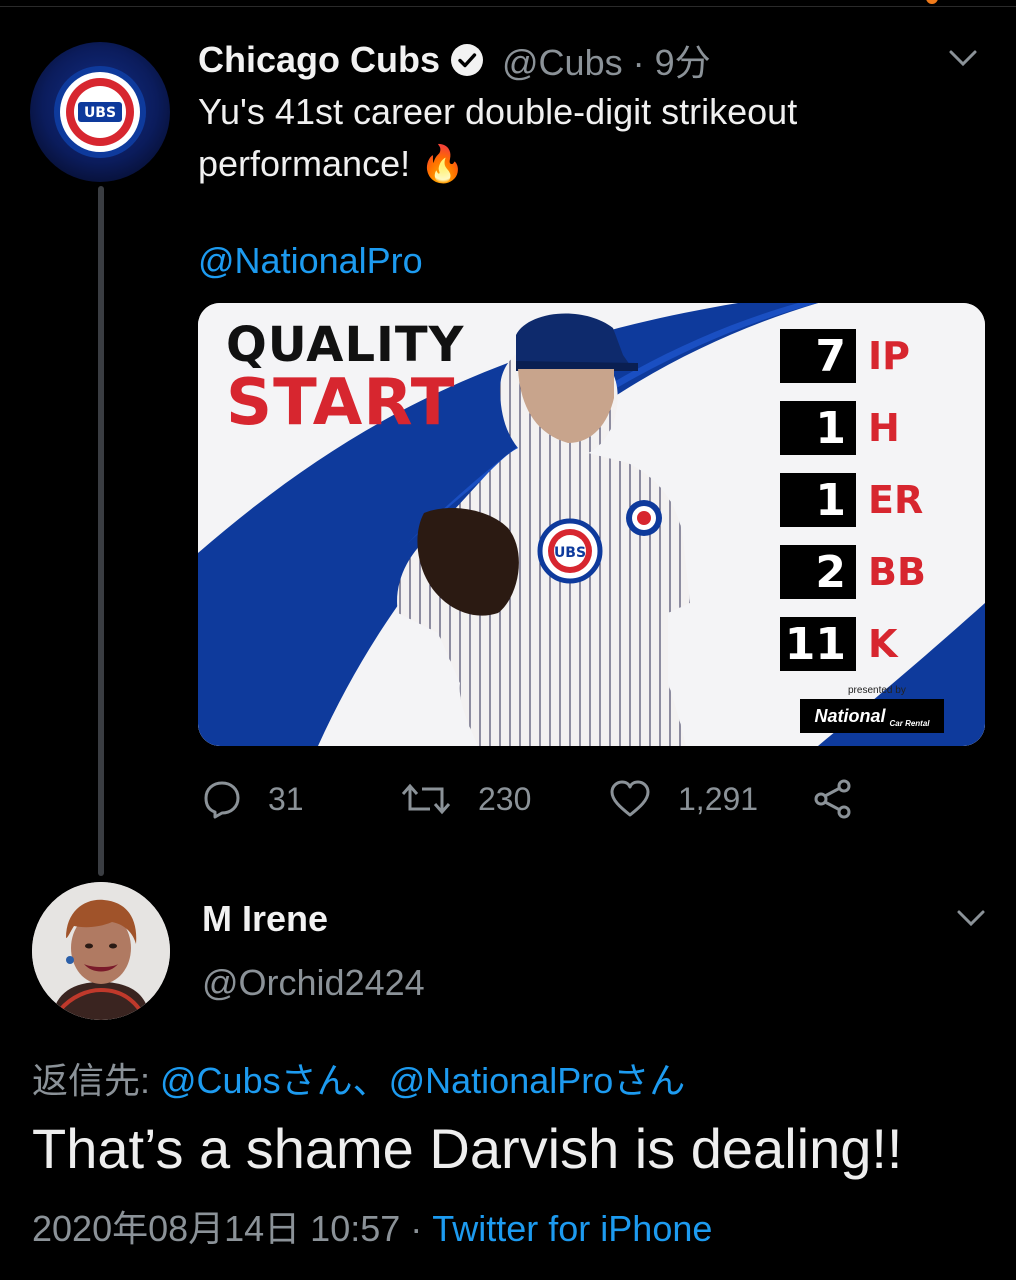  Describe the element at coordinates (508, 6) in the screenshot. I see `top-divider` at that location.